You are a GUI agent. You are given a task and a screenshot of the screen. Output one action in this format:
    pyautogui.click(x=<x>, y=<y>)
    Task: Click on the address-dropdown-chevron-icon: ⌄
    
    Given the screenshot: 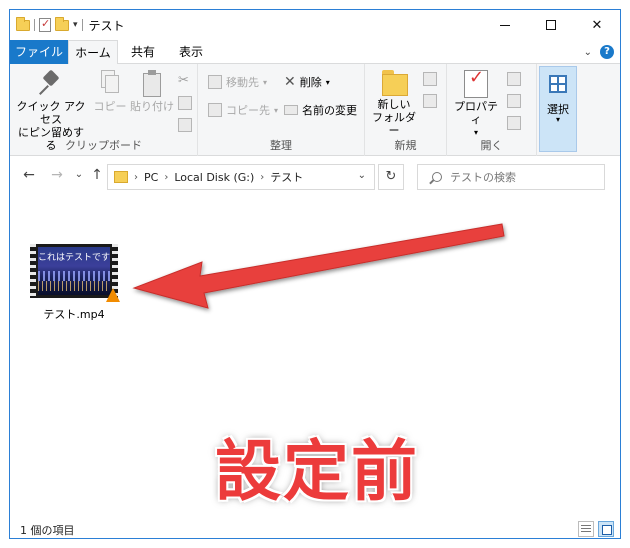 What is the action you would take?
    pyautogui.click(x=362, y=175)
    